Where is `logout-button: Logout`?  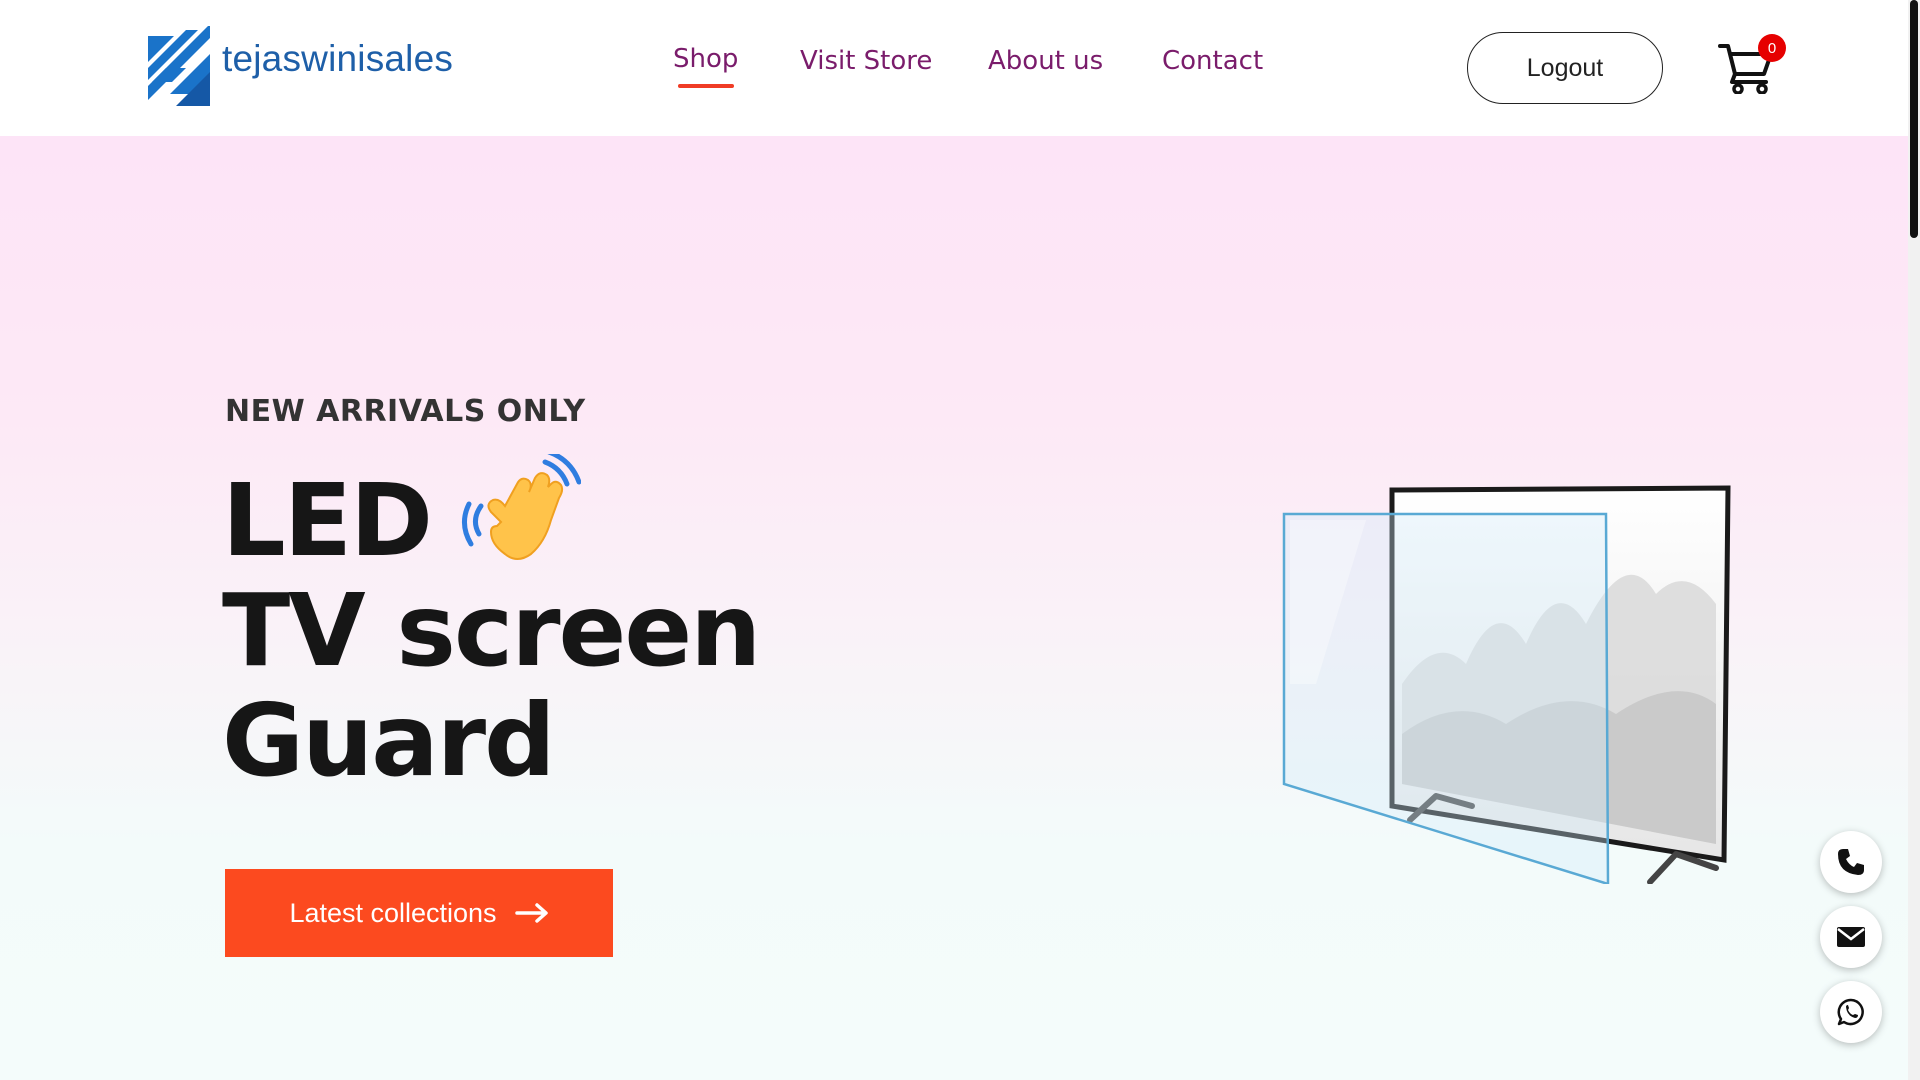
logout-button: Logout is located at coordinates (1565, 68).